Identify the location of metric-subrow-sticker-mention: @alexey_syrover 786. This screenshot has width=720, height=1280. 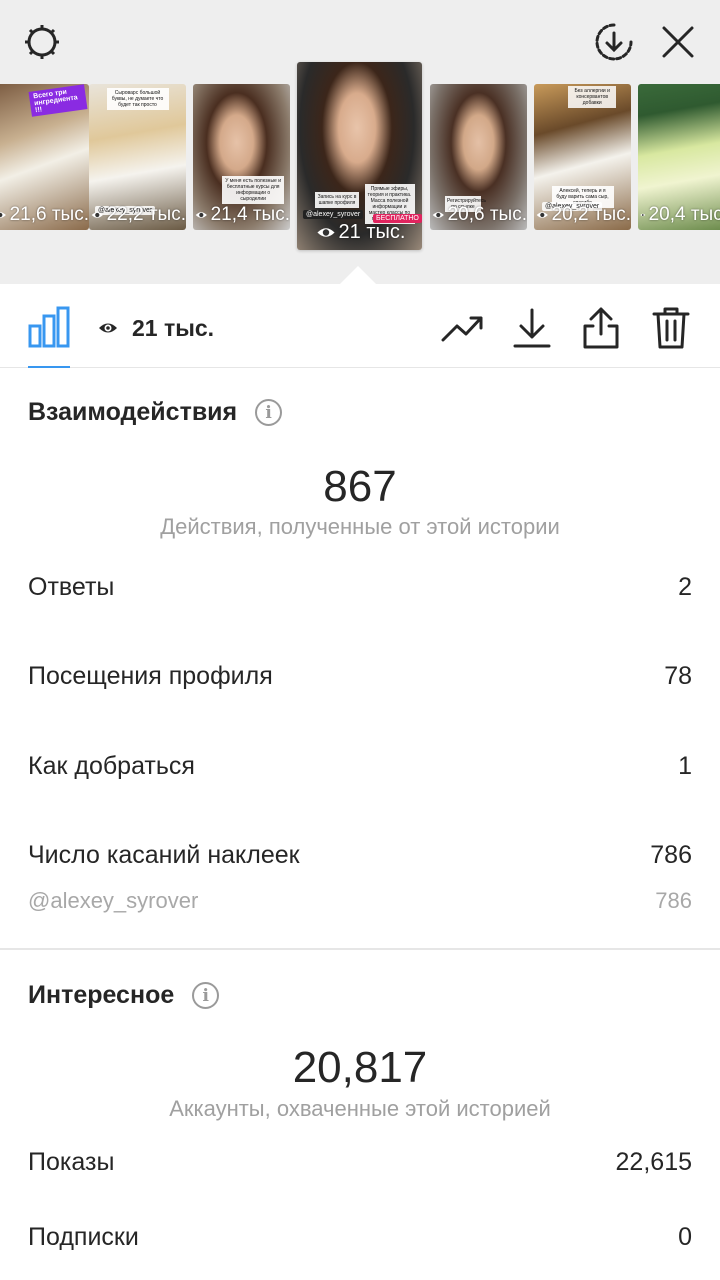
(360, 901).